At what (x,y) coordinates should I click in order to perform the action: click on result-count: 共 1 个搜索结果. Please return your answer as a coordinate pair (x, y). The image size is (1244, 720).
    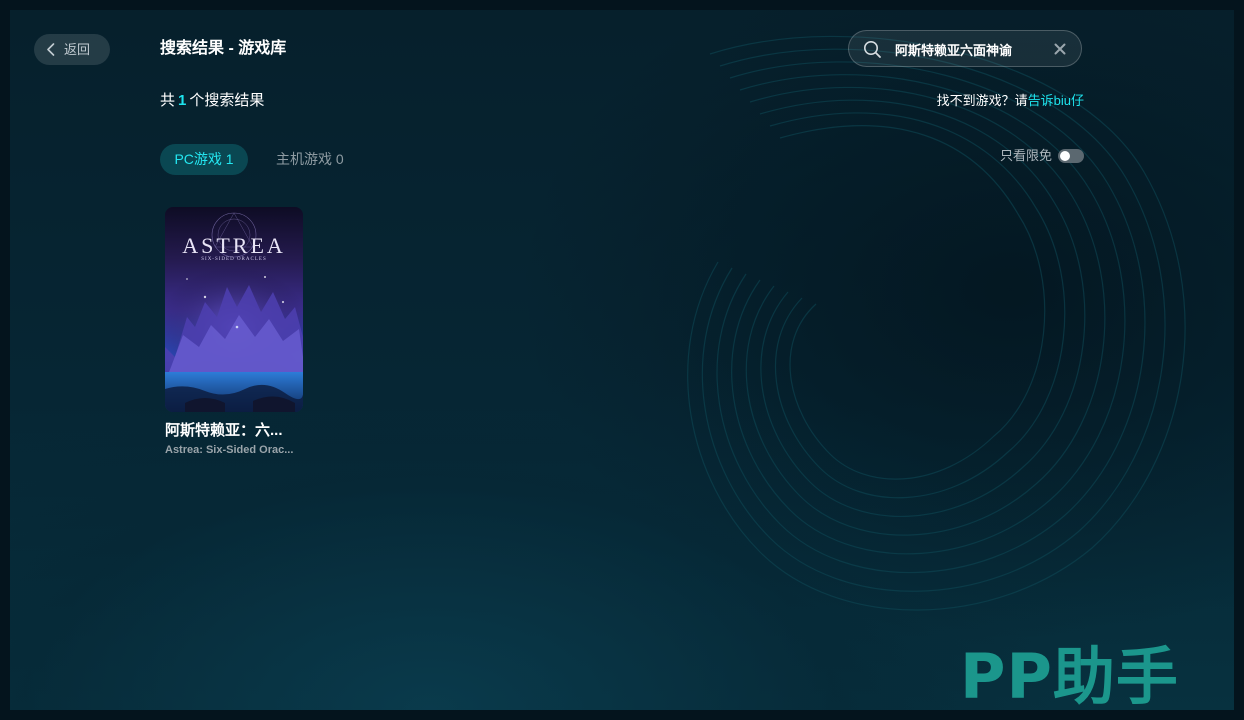
    Looking at the image, I should click on (212, 101).